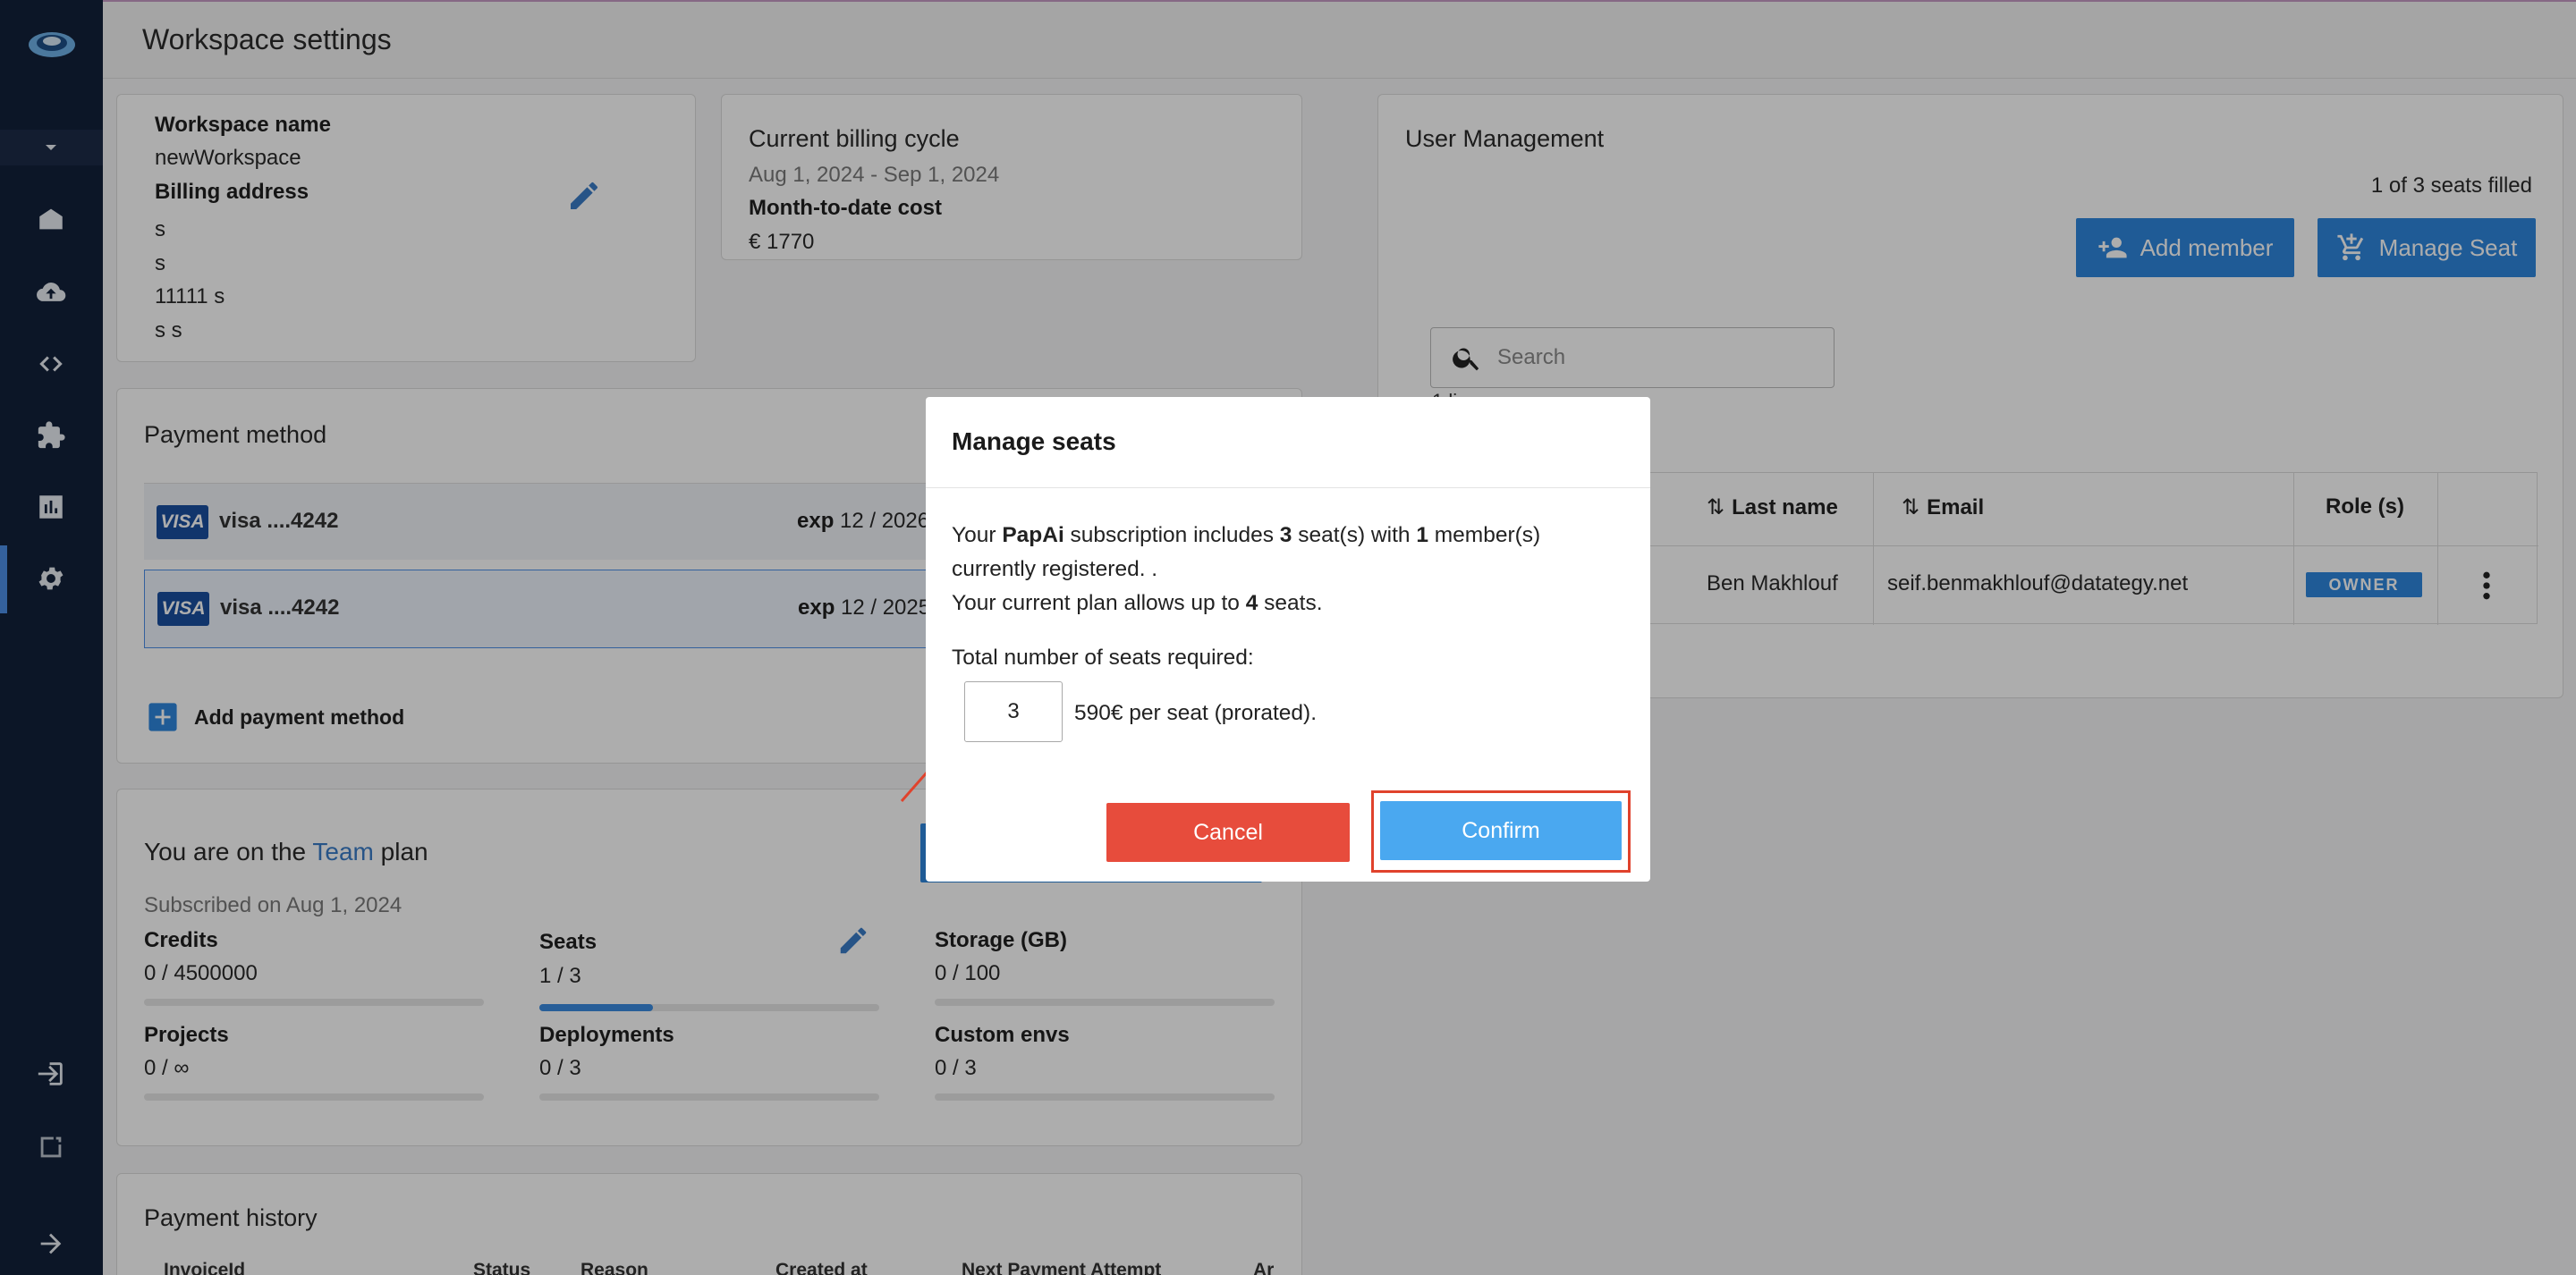 The height and width of the screenshot is (1275, 2576). I want to click on price-per-seat-text: 590€ per seat (prorated)., so click(1196, 713).